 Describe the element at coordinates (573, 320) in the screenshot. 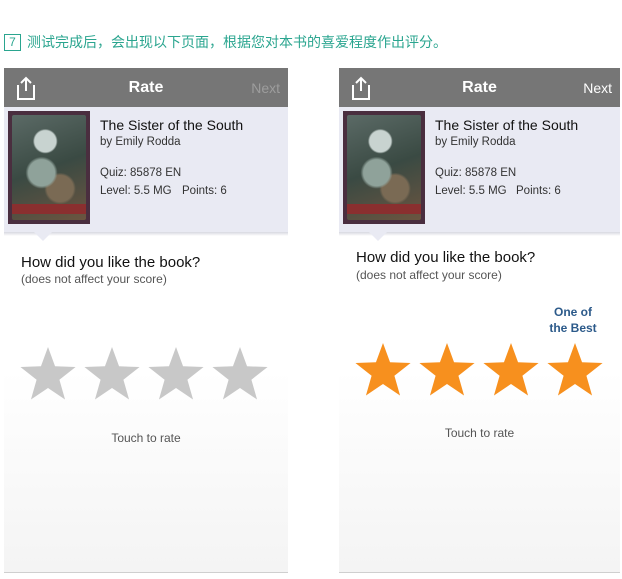

I see `rating-tooltip: One of the Best` at that location.